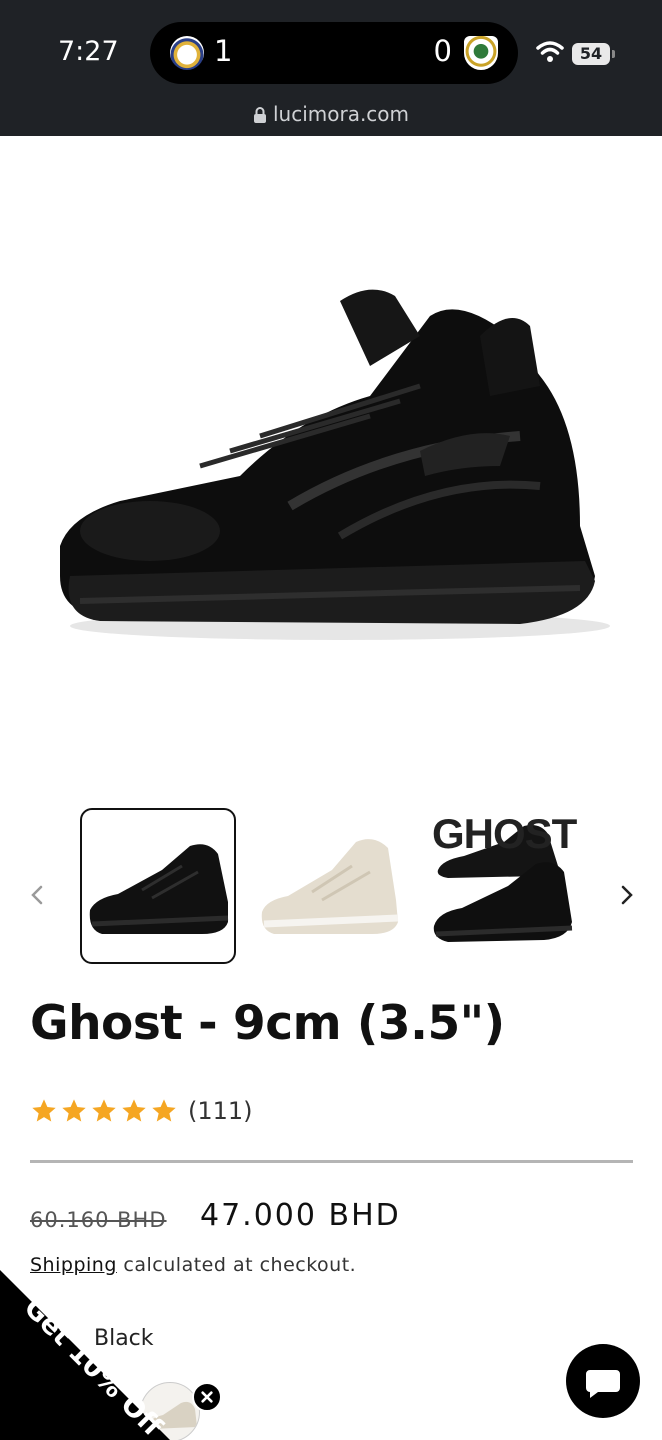 Image resolution: width=662 pixels, height=1440 pixels. I want to click on address-bar: lucimora.com, so click(331, 114).